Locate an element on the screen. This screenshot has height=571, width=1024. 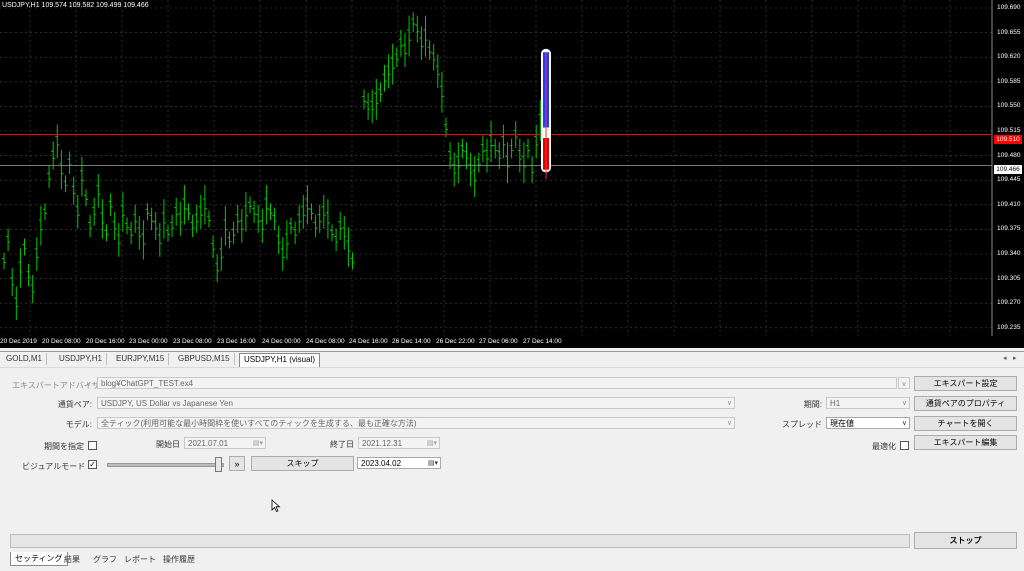
open-chart-button: チャートを開く is located at coordinates (965, 423).